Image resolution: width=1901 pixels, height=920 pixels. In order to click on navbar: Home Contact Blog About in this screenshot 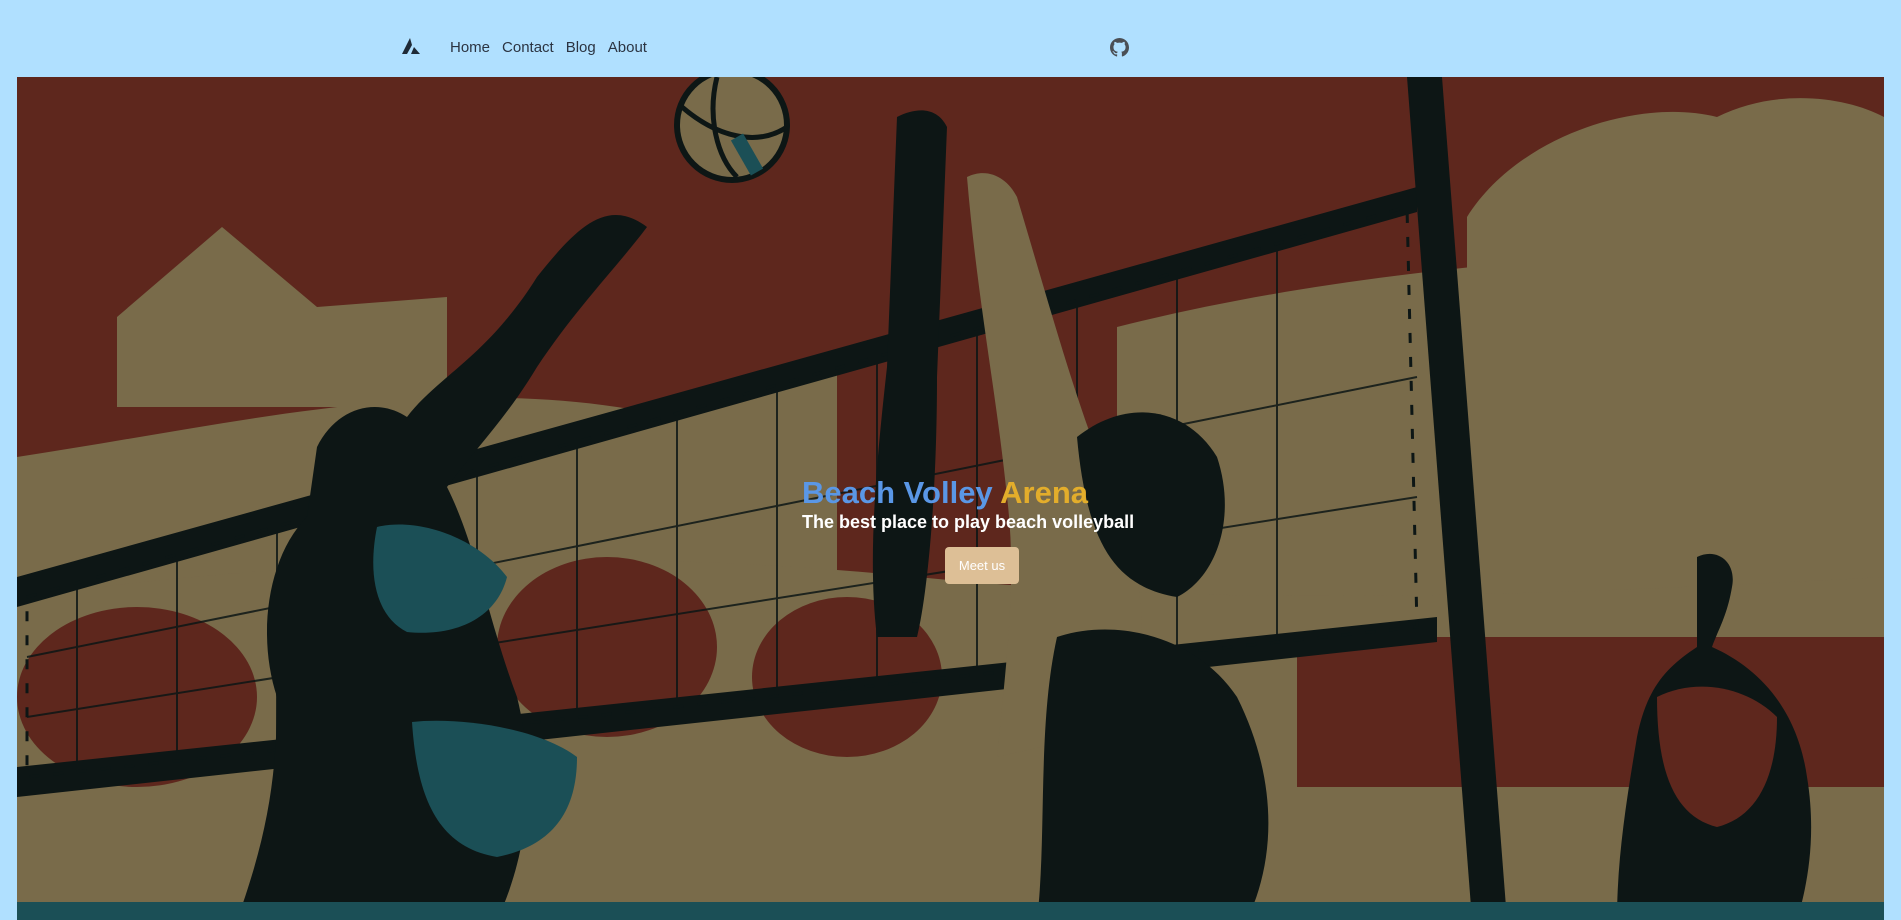, I will do `click(950, 38)`.